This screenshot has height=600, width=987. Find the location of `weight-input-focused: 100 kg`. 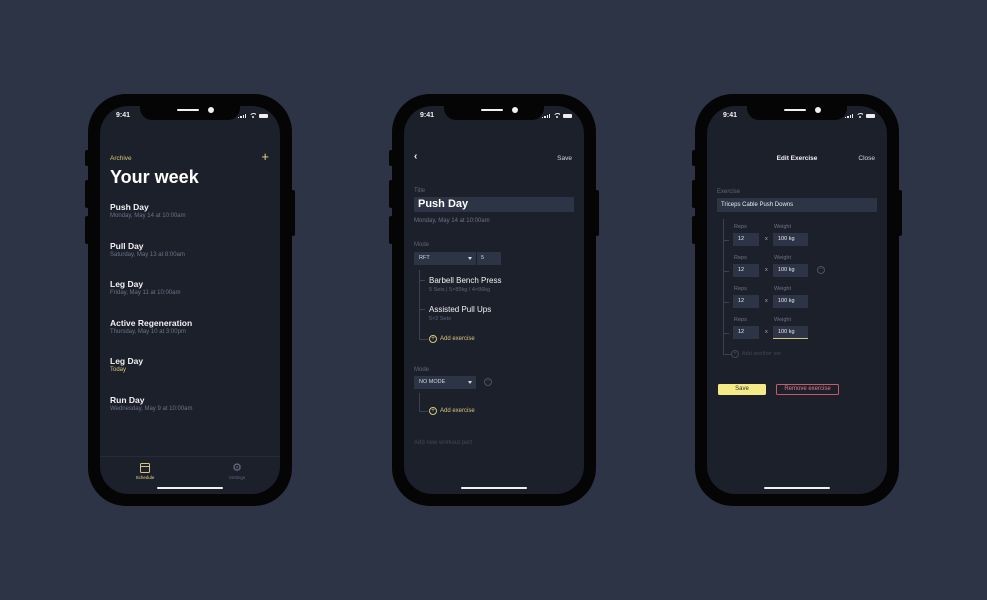

weight-input-focused: 100 kg is located at coordinates (790, 332).